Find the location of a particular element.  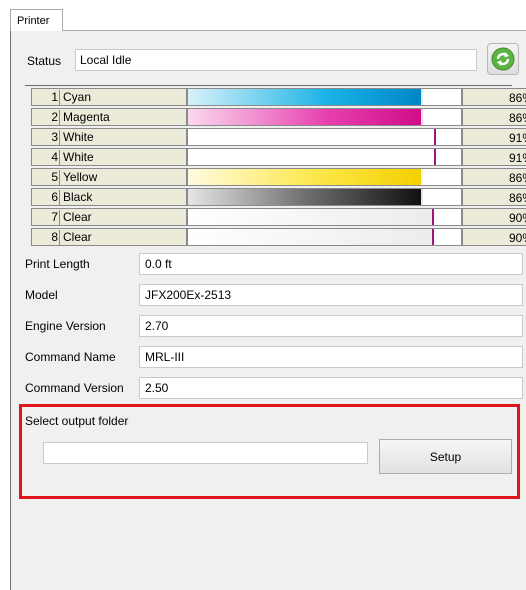

ink-row: 3White 91% is located at coordinates (275, 136).